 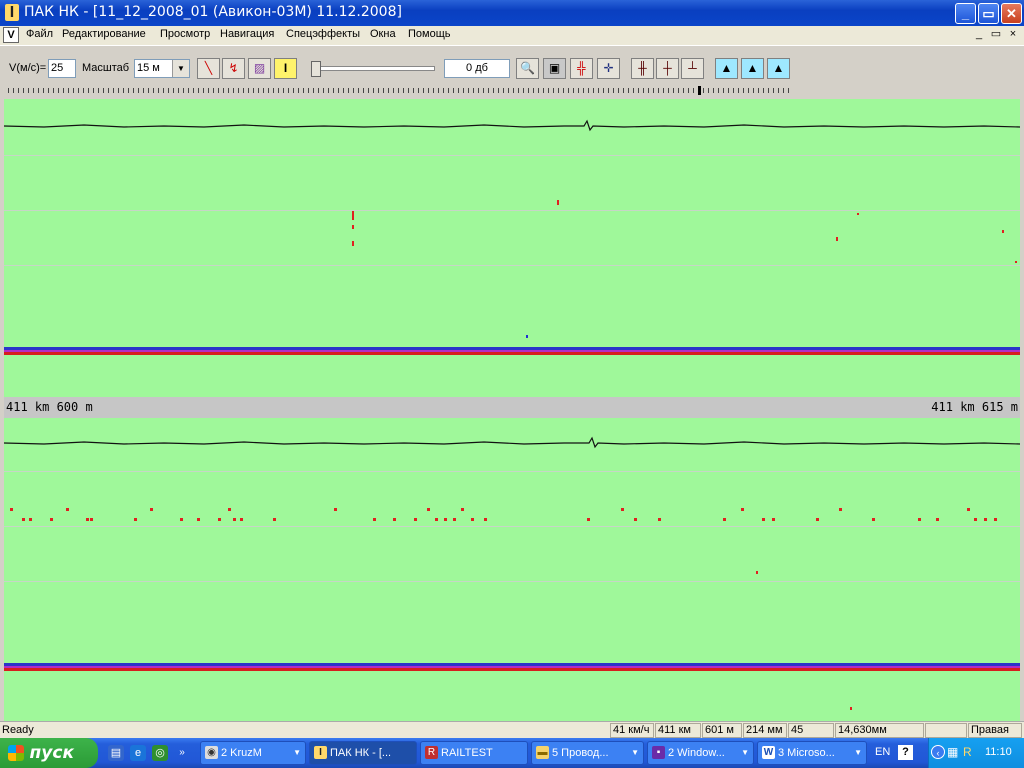 What do you see at coordinates (185, 34) in the screenshot?
I see `menu-view: Просмотр` at bounding box center [185, 34].